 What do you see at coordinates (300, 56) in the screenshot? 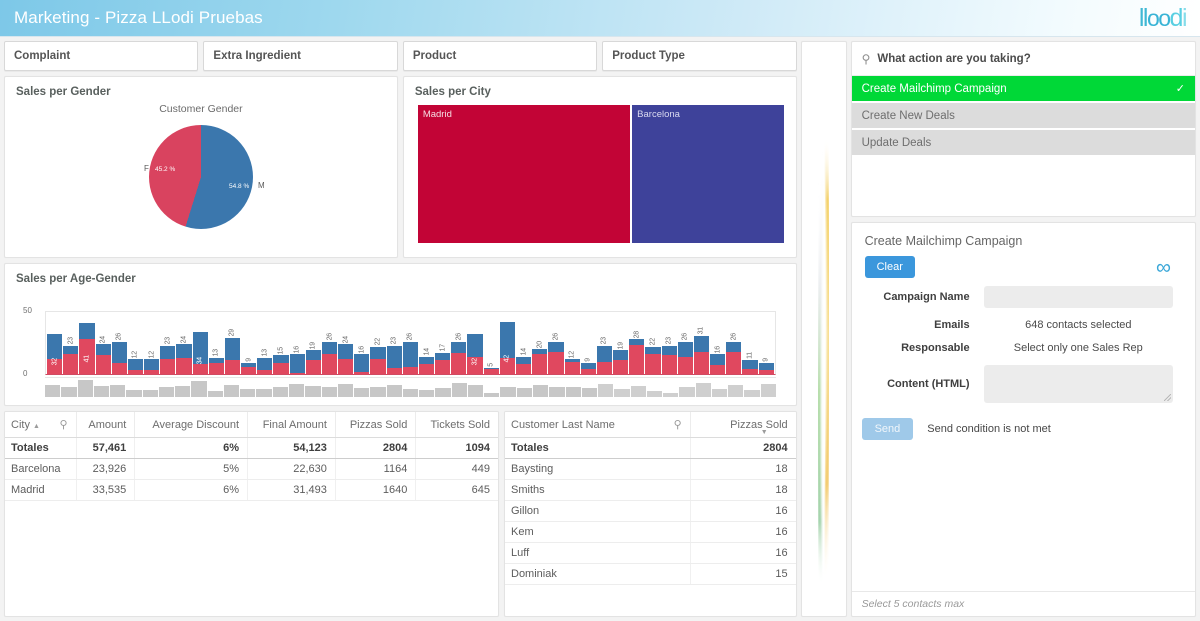
I see `filter-extra-ingredient: Extra Ingredient` at bounding box center [300, 56].